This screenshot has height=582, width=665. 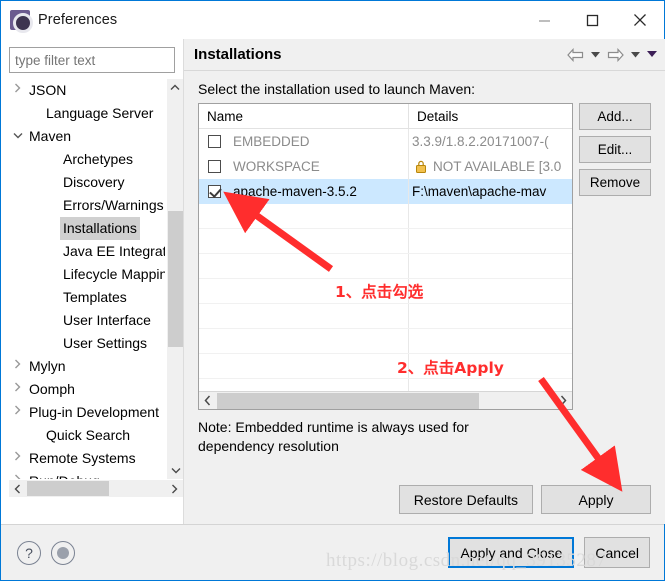 What do you see at coordinates (87, 90) in the screenshot?
I see `sidebar-item-json: JSON` at bounding box center [87, 90].